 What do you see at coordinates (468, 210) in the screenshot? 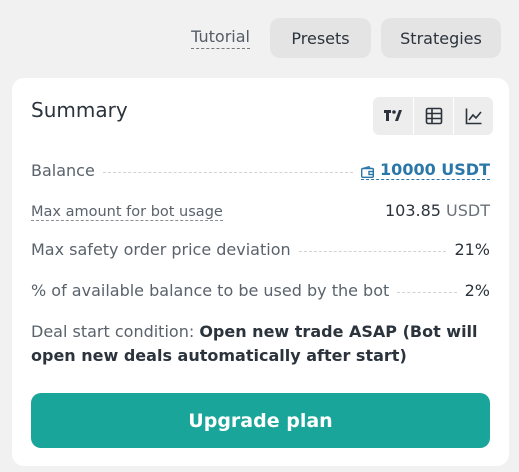
I see `max-amount-unit: USDT` at bounding box center [468, 210].